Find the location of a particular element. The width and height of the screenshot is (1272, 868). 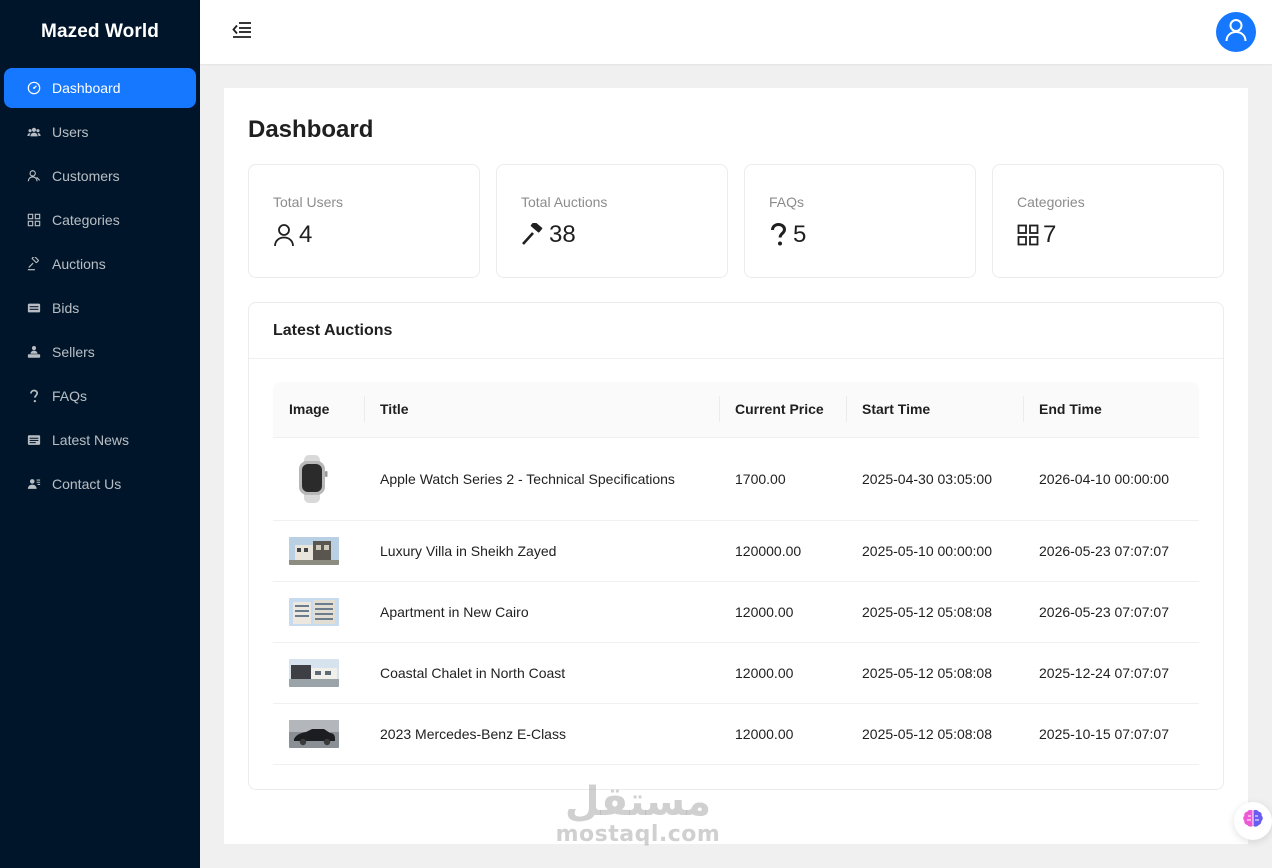

bids-icon is located at coordinates (34, 308).